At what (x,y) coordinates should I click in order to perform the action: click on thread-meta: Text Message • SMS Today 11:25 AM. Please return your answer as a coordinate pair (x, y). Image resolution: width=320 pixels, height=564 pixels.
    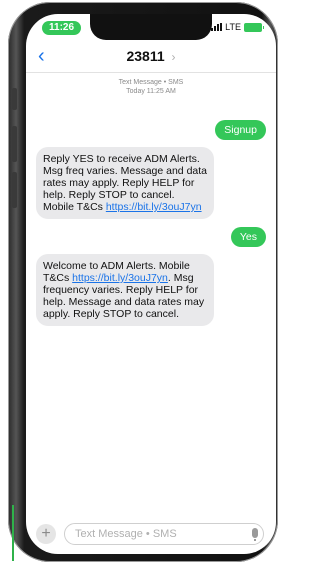
    Looking at the image, I should click on (151, 87).